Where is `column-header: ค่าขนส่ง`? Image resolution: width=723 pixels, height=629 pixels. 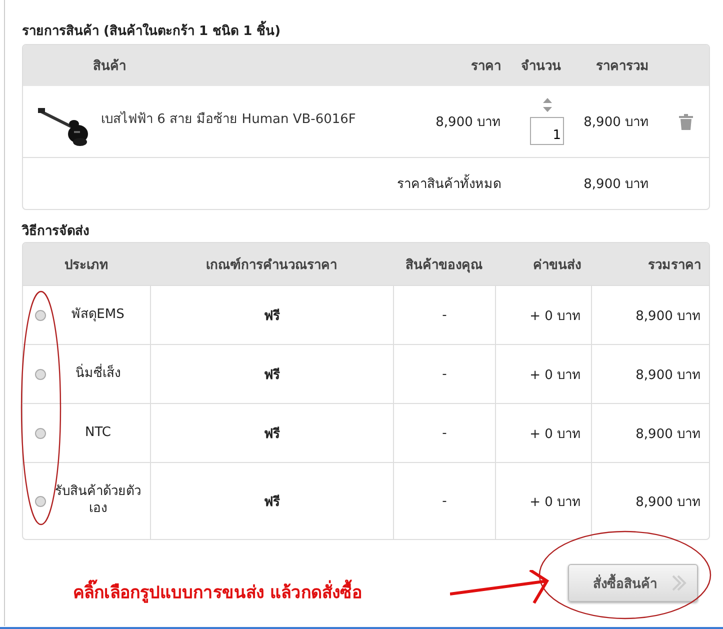 column-header: ค่าขนส่ง is located at coordinates (557, 265).